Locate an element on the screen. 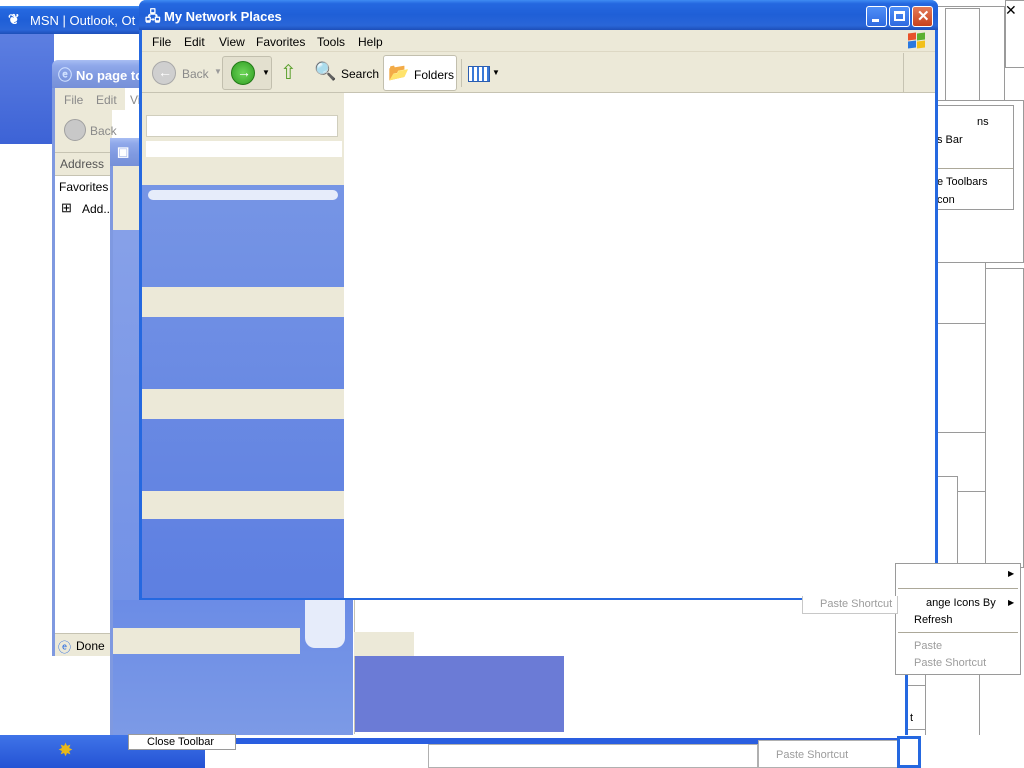 Image resolution: width=1024 pixels, height=768 pixels. ie-favorites-label: Favorites is located at coordinates (84, 187).